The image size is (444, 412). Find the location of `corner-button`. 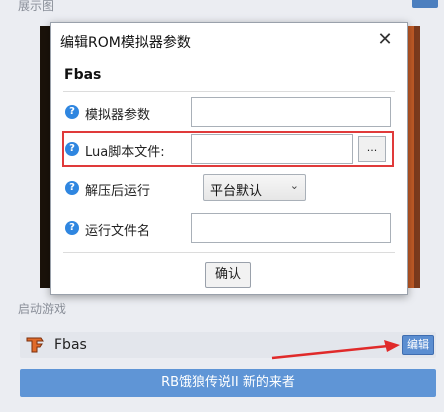

corner-button is located at coordinates (425, 4).